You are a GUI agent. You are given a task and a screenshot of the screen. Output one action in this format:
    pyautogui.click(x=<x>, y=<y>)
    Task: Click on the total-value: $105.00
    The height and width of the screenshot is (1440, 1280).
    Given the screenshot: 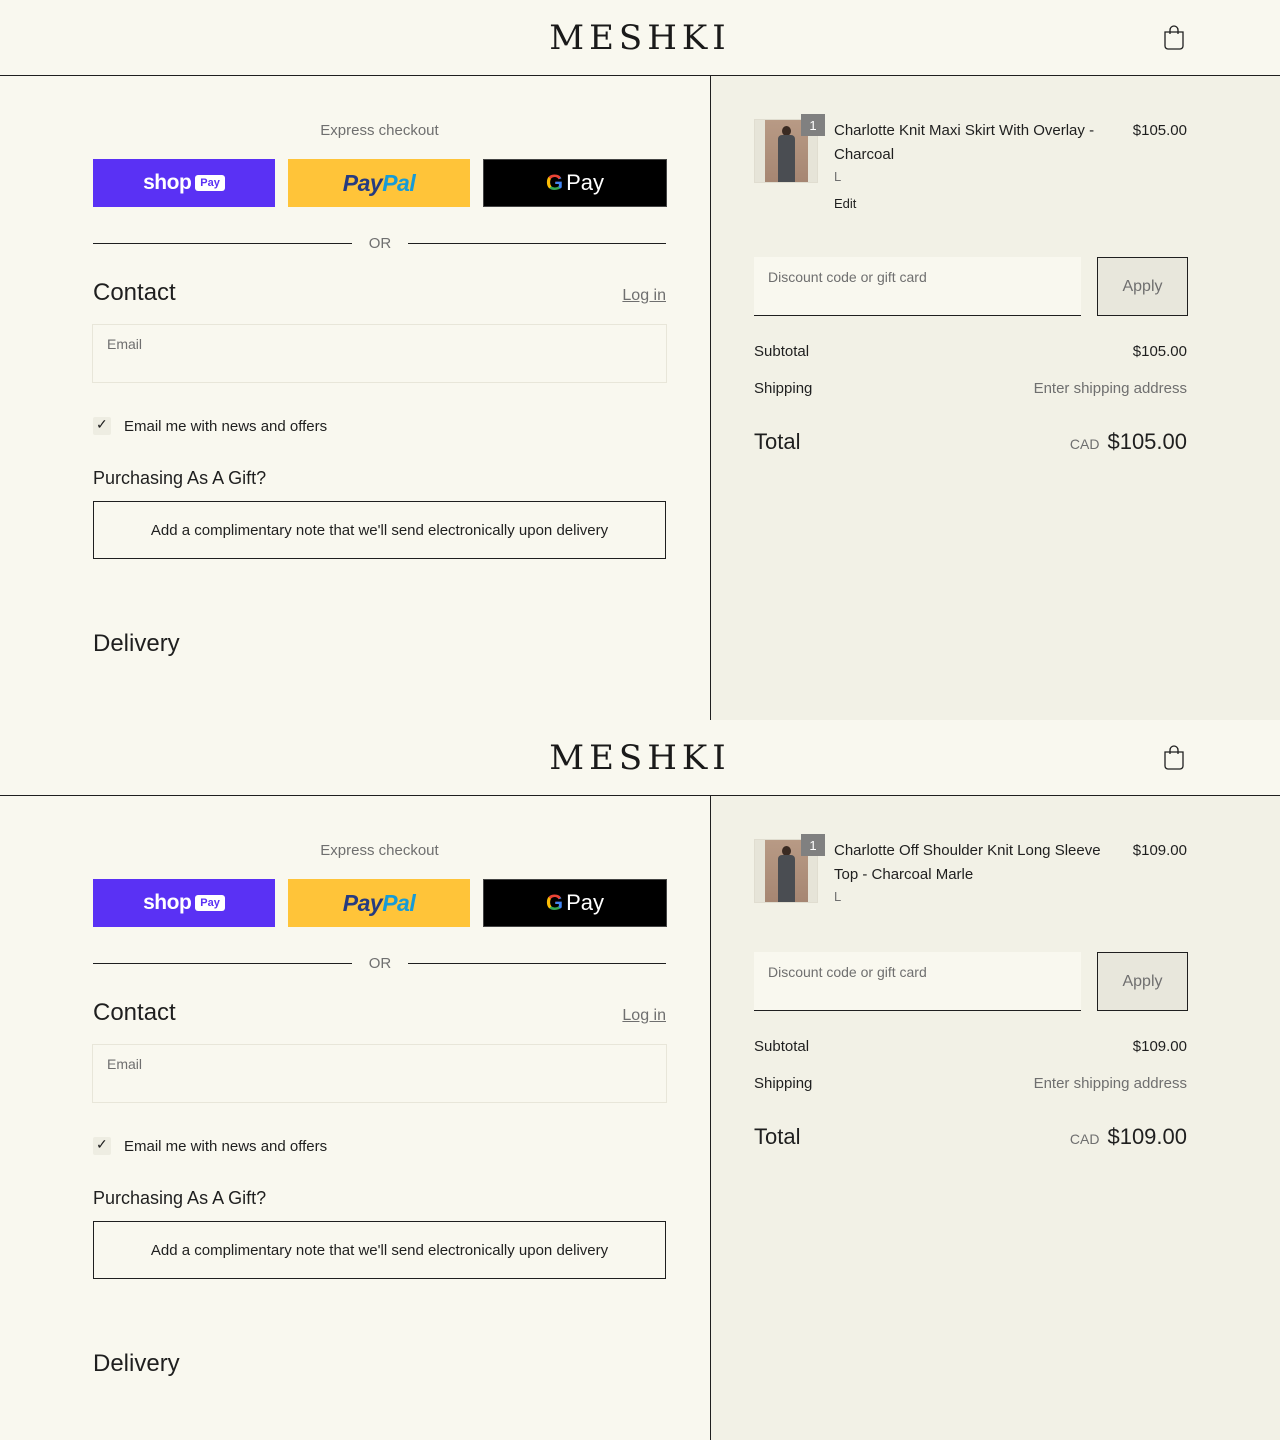 What is the action you would take?
    pyautogui.click(x=1147, y=441)
    